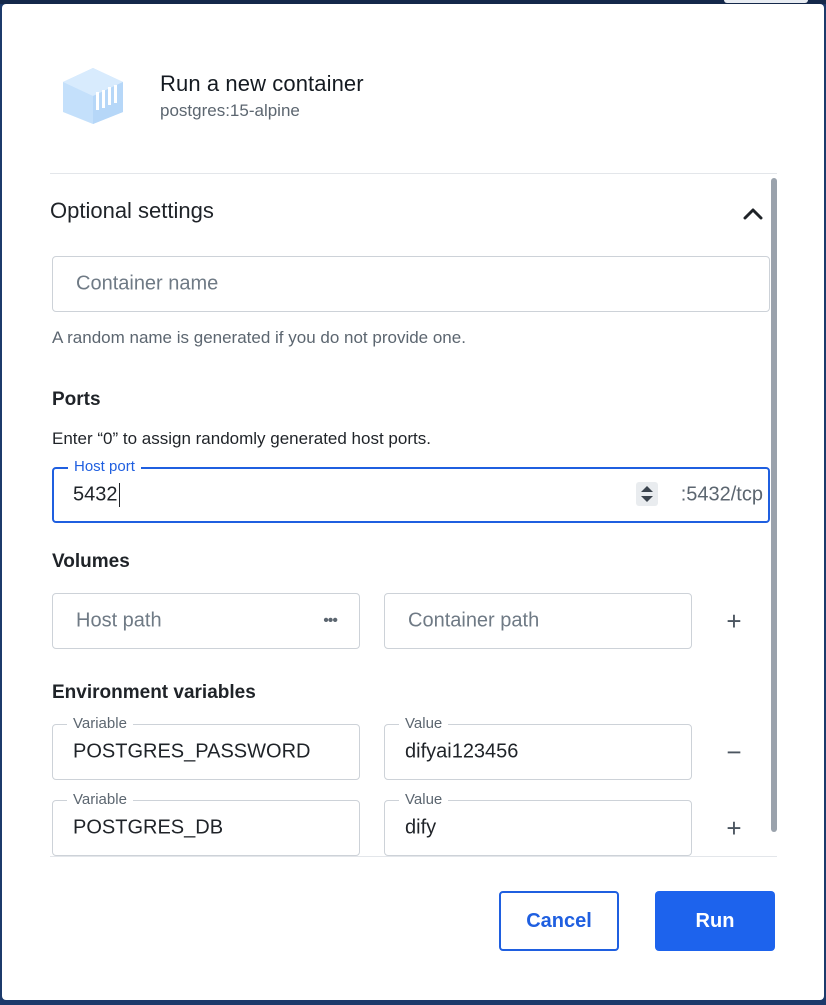  Describe the element at coordinates (206, 621) in the screenshot. I see `host-path-input: Host path •••` at that location.